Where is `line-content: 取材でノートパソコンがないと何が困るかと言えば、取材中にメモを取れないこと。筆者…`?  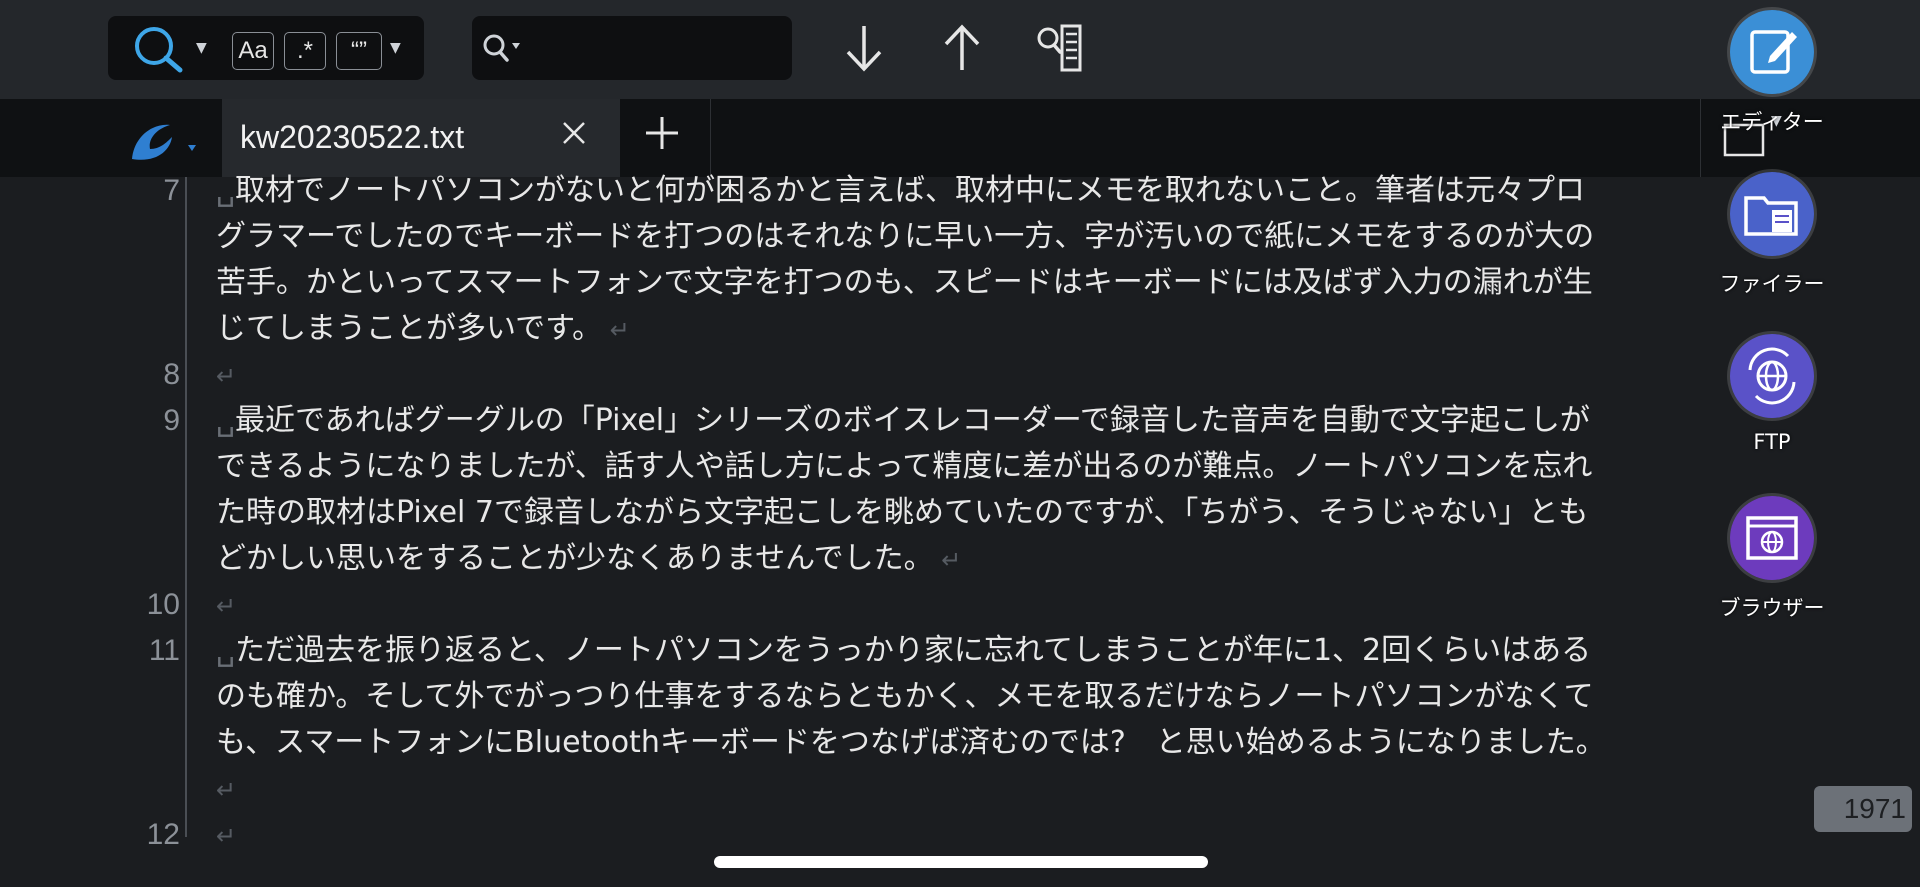
line-content: 取材でノートパソコンがないと何が困るかと言えば、取材中にメモを取れないこと。筆者… is located at coordinates (910, 190).